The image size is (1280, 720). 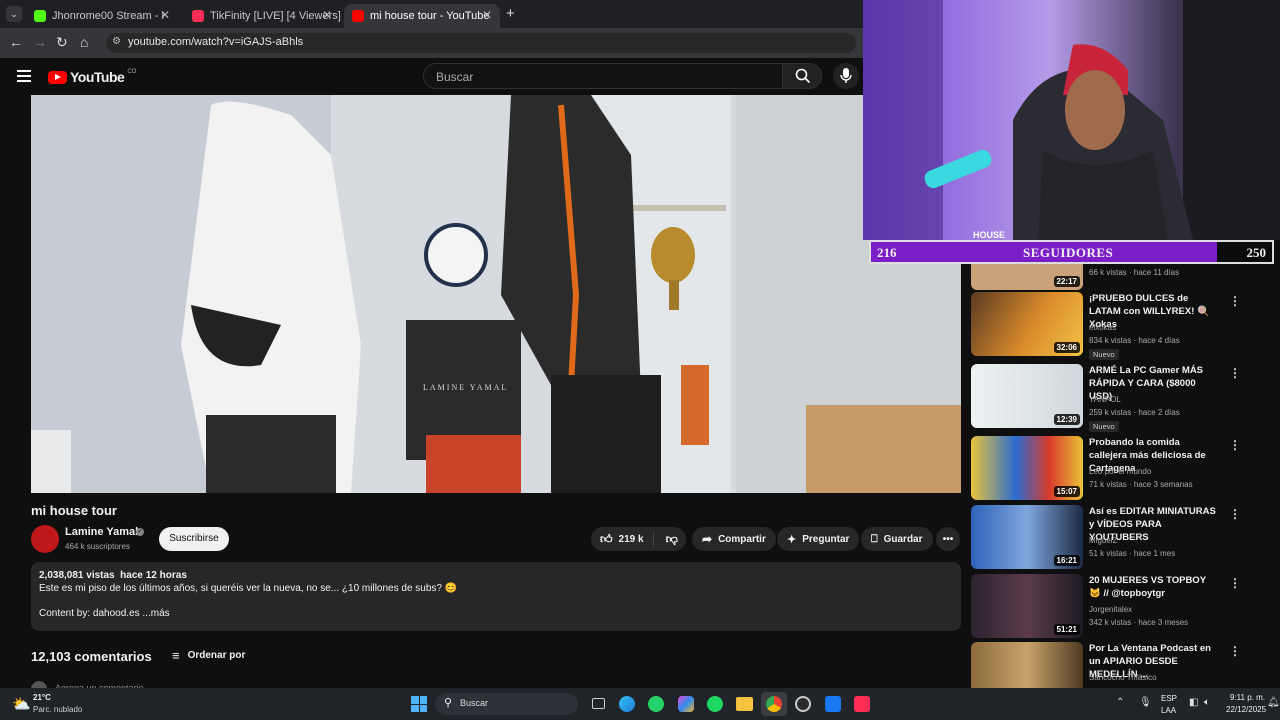 I want to click on recommendation-item: 22:17 66 k vistas · hace 11 días, so click(x=1116, y=277).